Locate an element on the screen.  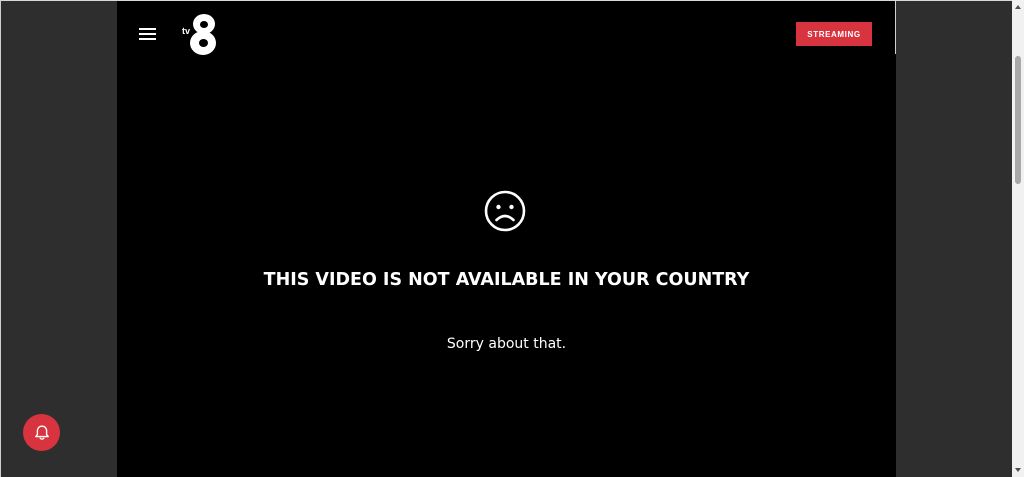
unavailable-subtitle: Sorry about that. is located at coordinates (506, 344).